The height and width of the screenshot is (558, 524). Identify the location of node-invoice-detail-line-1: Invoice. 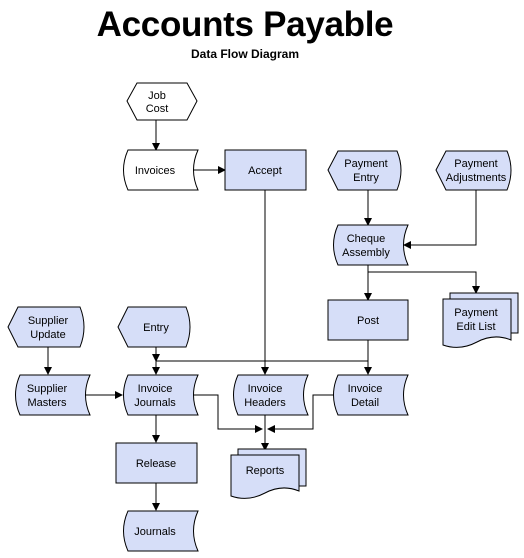
(365, 389).